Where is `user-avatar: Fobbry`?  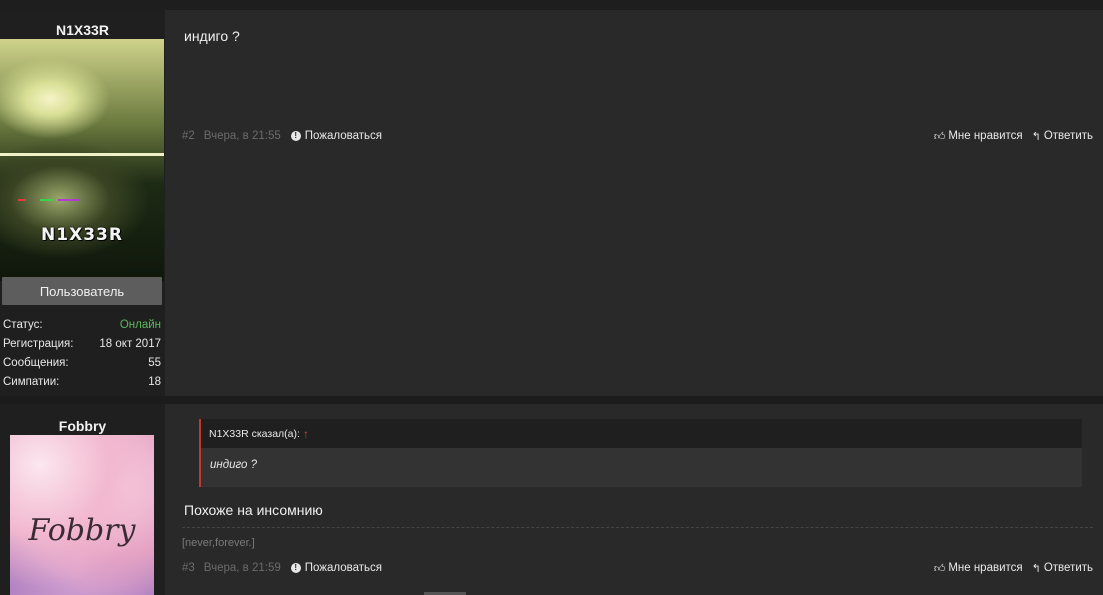 user-avatar: Fobbry is located at coordinates (82, 515).